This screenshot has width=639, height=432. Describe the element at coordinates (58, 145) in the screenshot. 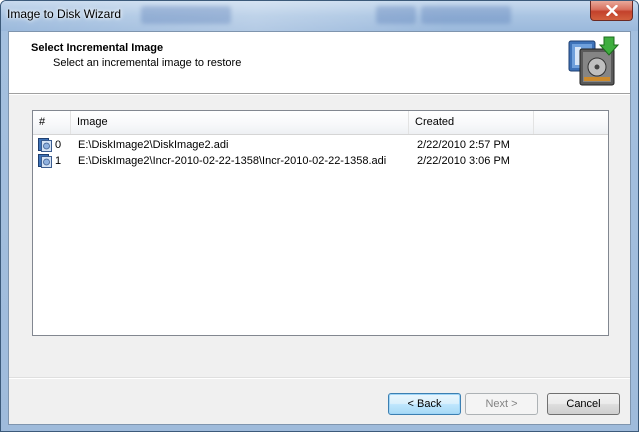

I see `row-index: 0` at that location.